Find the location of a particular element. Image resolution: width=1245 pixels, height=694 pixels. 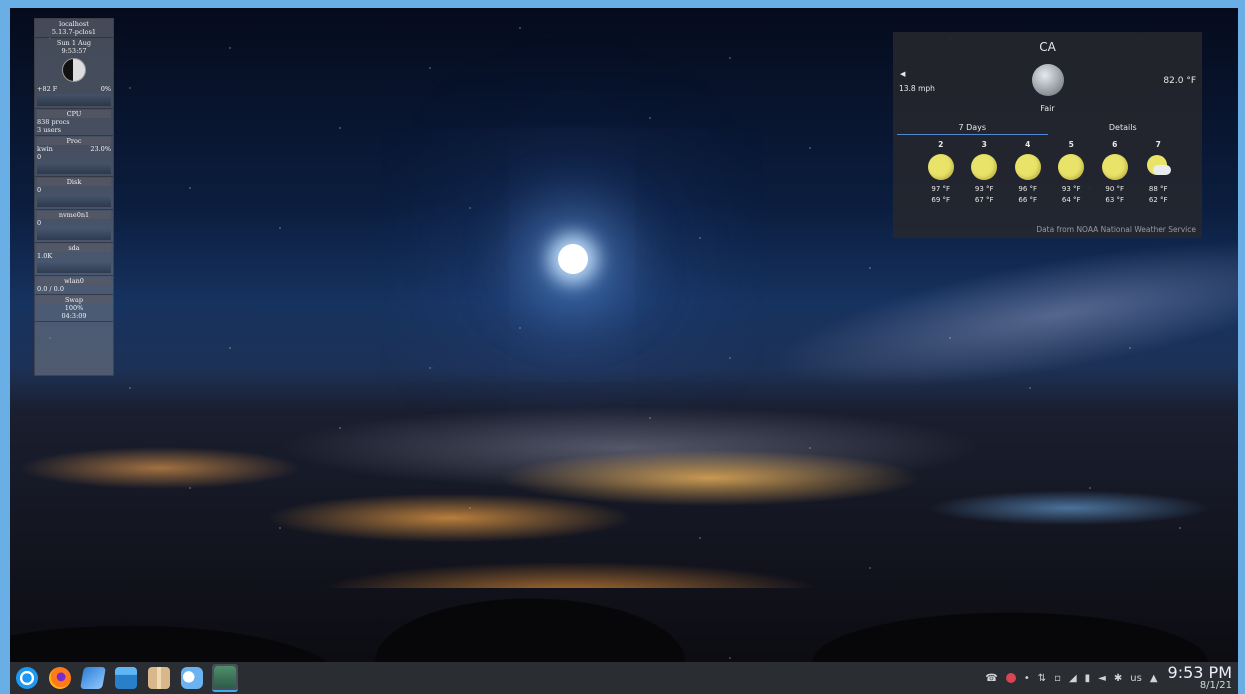

chat-app-button is located at coordinates (192, 678).